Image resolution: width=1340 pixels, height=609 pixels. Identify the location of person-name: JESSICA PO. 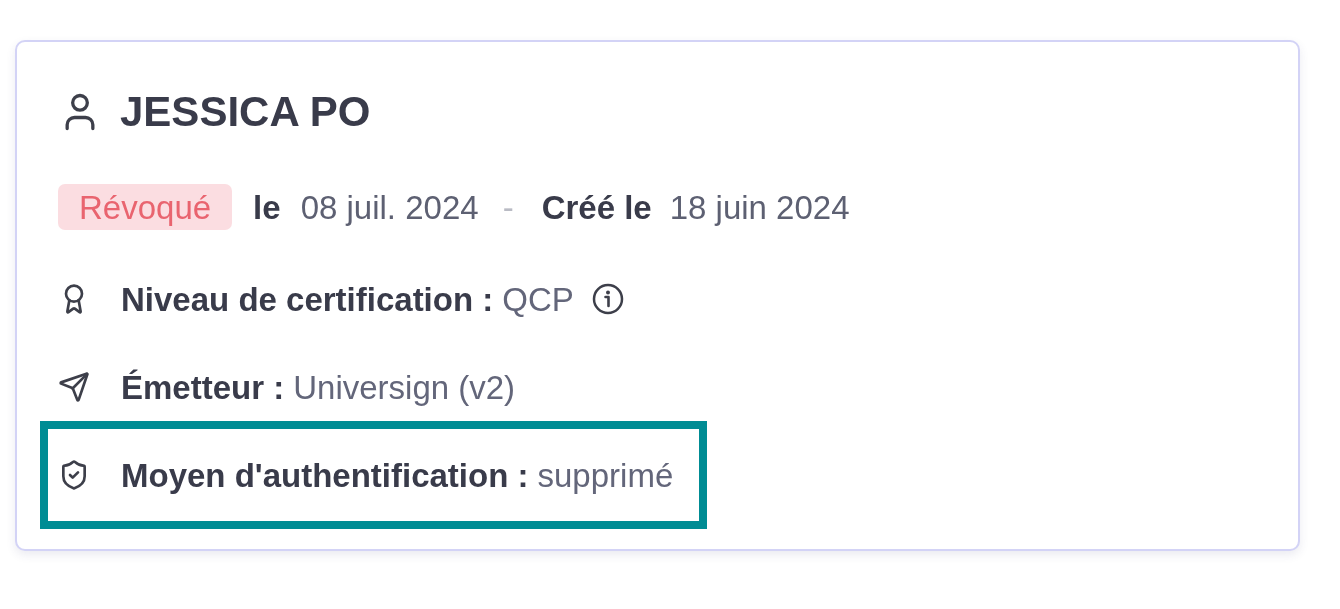
(245, 112).